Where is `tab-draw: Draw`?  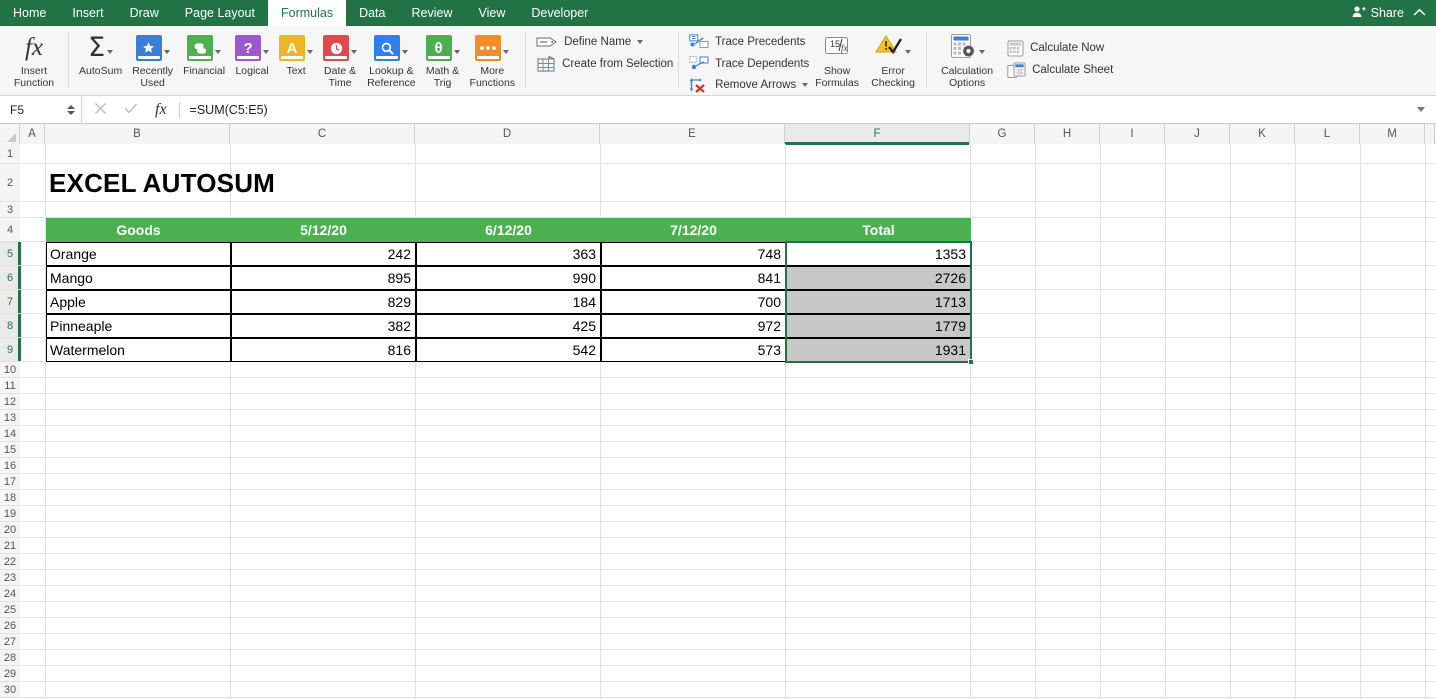 tab-draw: Draw is located at coordinates (144, 13).